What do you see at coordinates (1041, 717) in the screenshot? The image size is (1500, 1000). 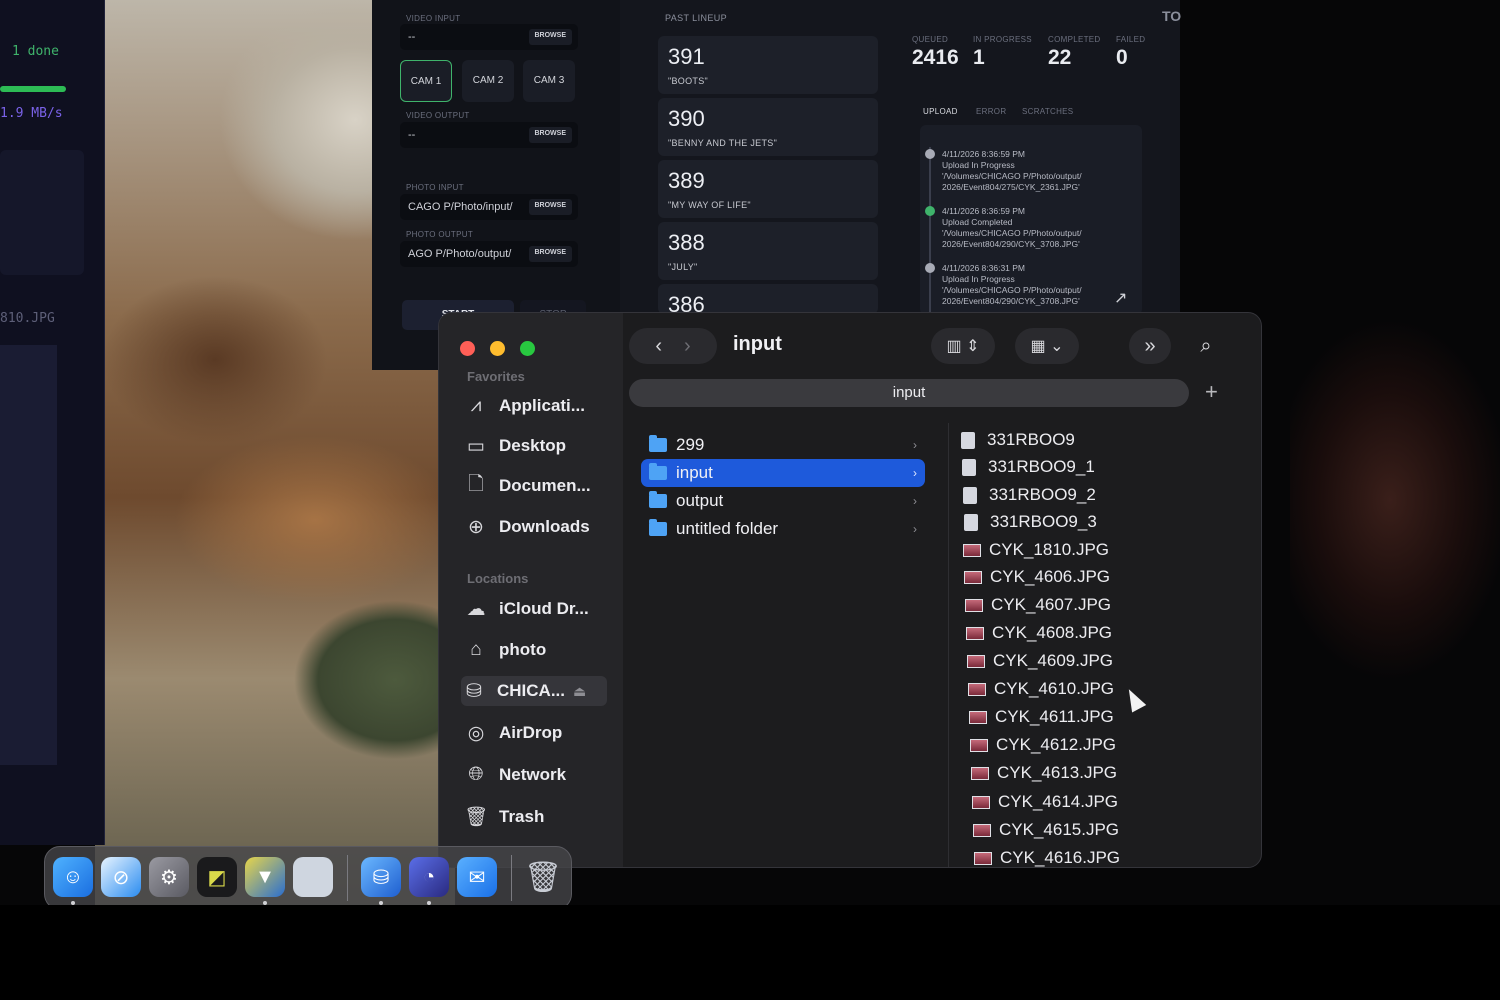 I see `file-row: CYK_4611.JPG` at bounding box center [1041, 717].